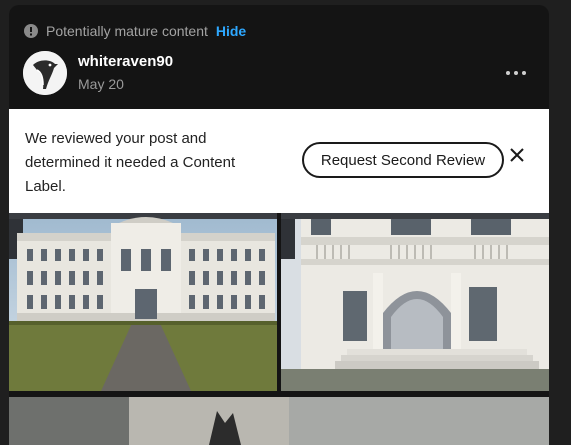 The image size is (571, 445). I want to click on notice-line-3: Label., so click(45, 186).